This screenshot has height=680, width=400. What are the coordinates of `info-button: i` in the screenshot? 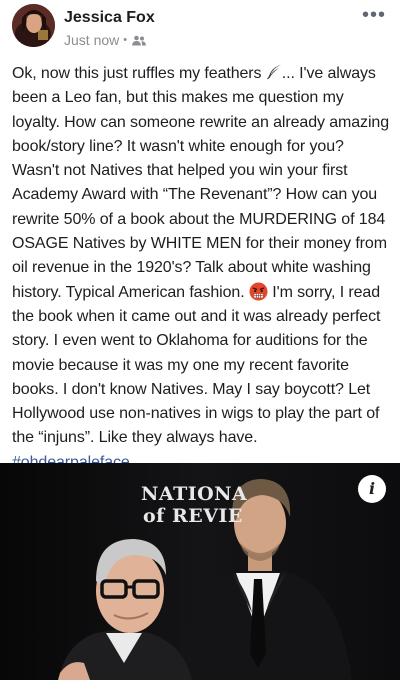 It's located at (372, 489).